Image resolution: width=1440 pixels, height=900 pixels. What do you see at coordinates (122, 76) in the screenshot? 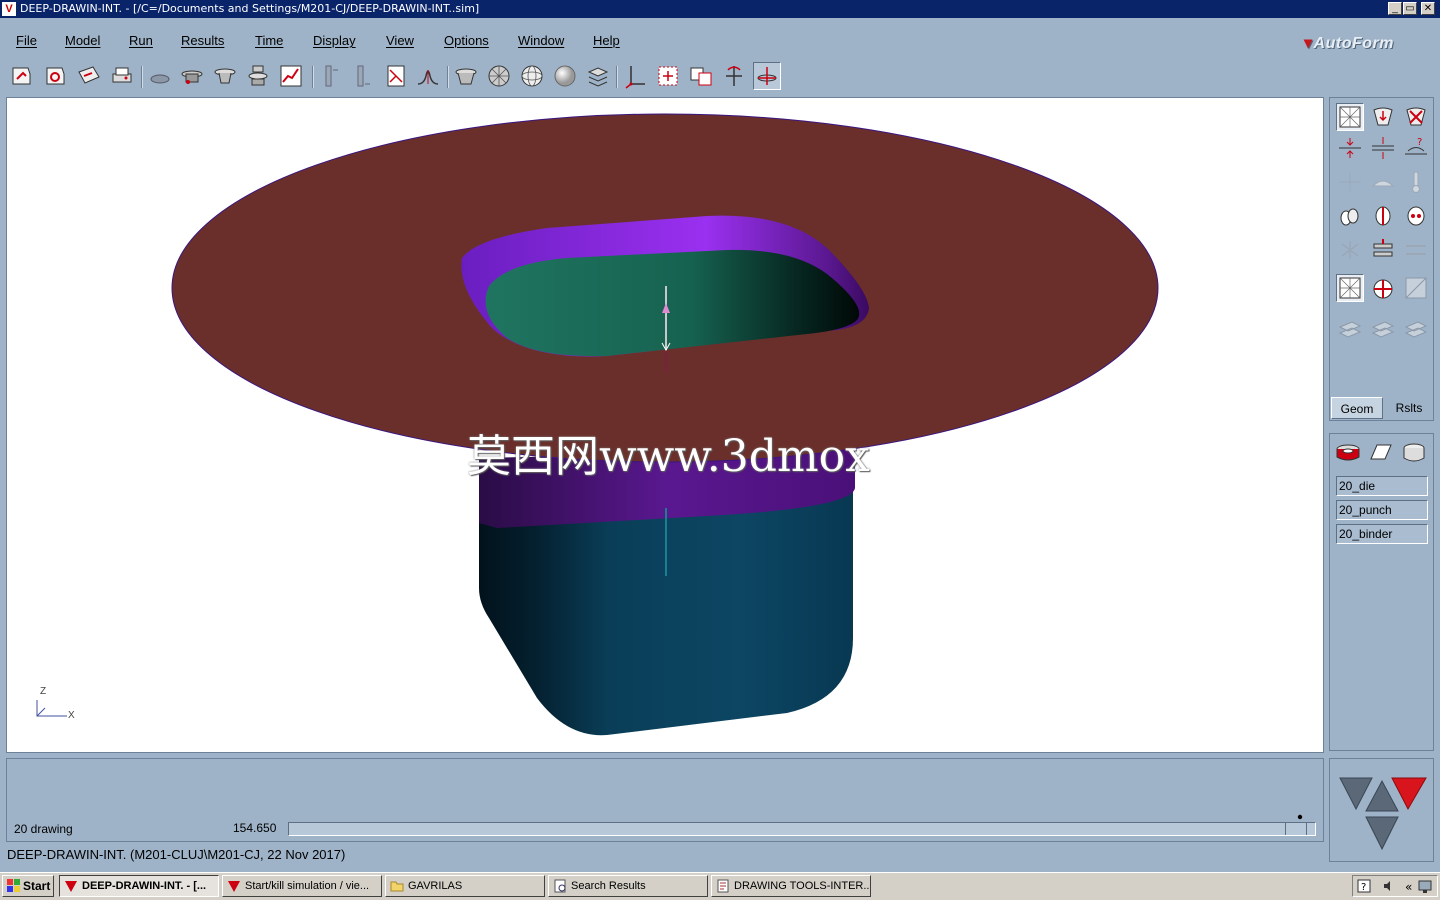
I see `print-icon` at bounding box center [122, 76].